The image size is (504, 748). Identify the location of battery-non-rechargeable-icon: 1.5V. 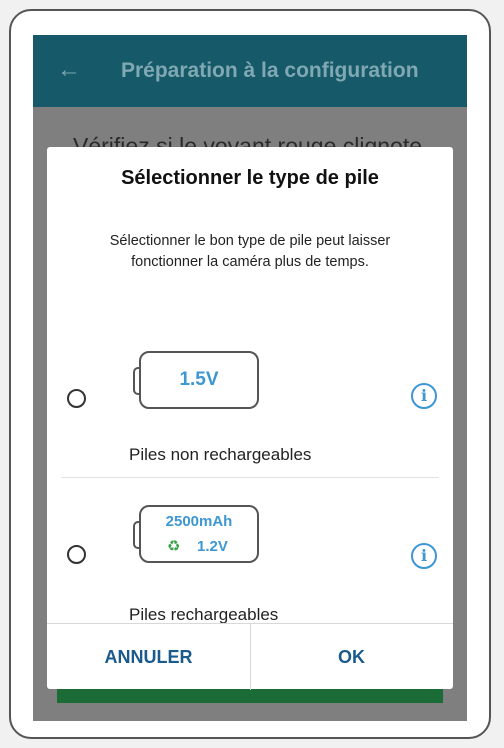
(196, 380).